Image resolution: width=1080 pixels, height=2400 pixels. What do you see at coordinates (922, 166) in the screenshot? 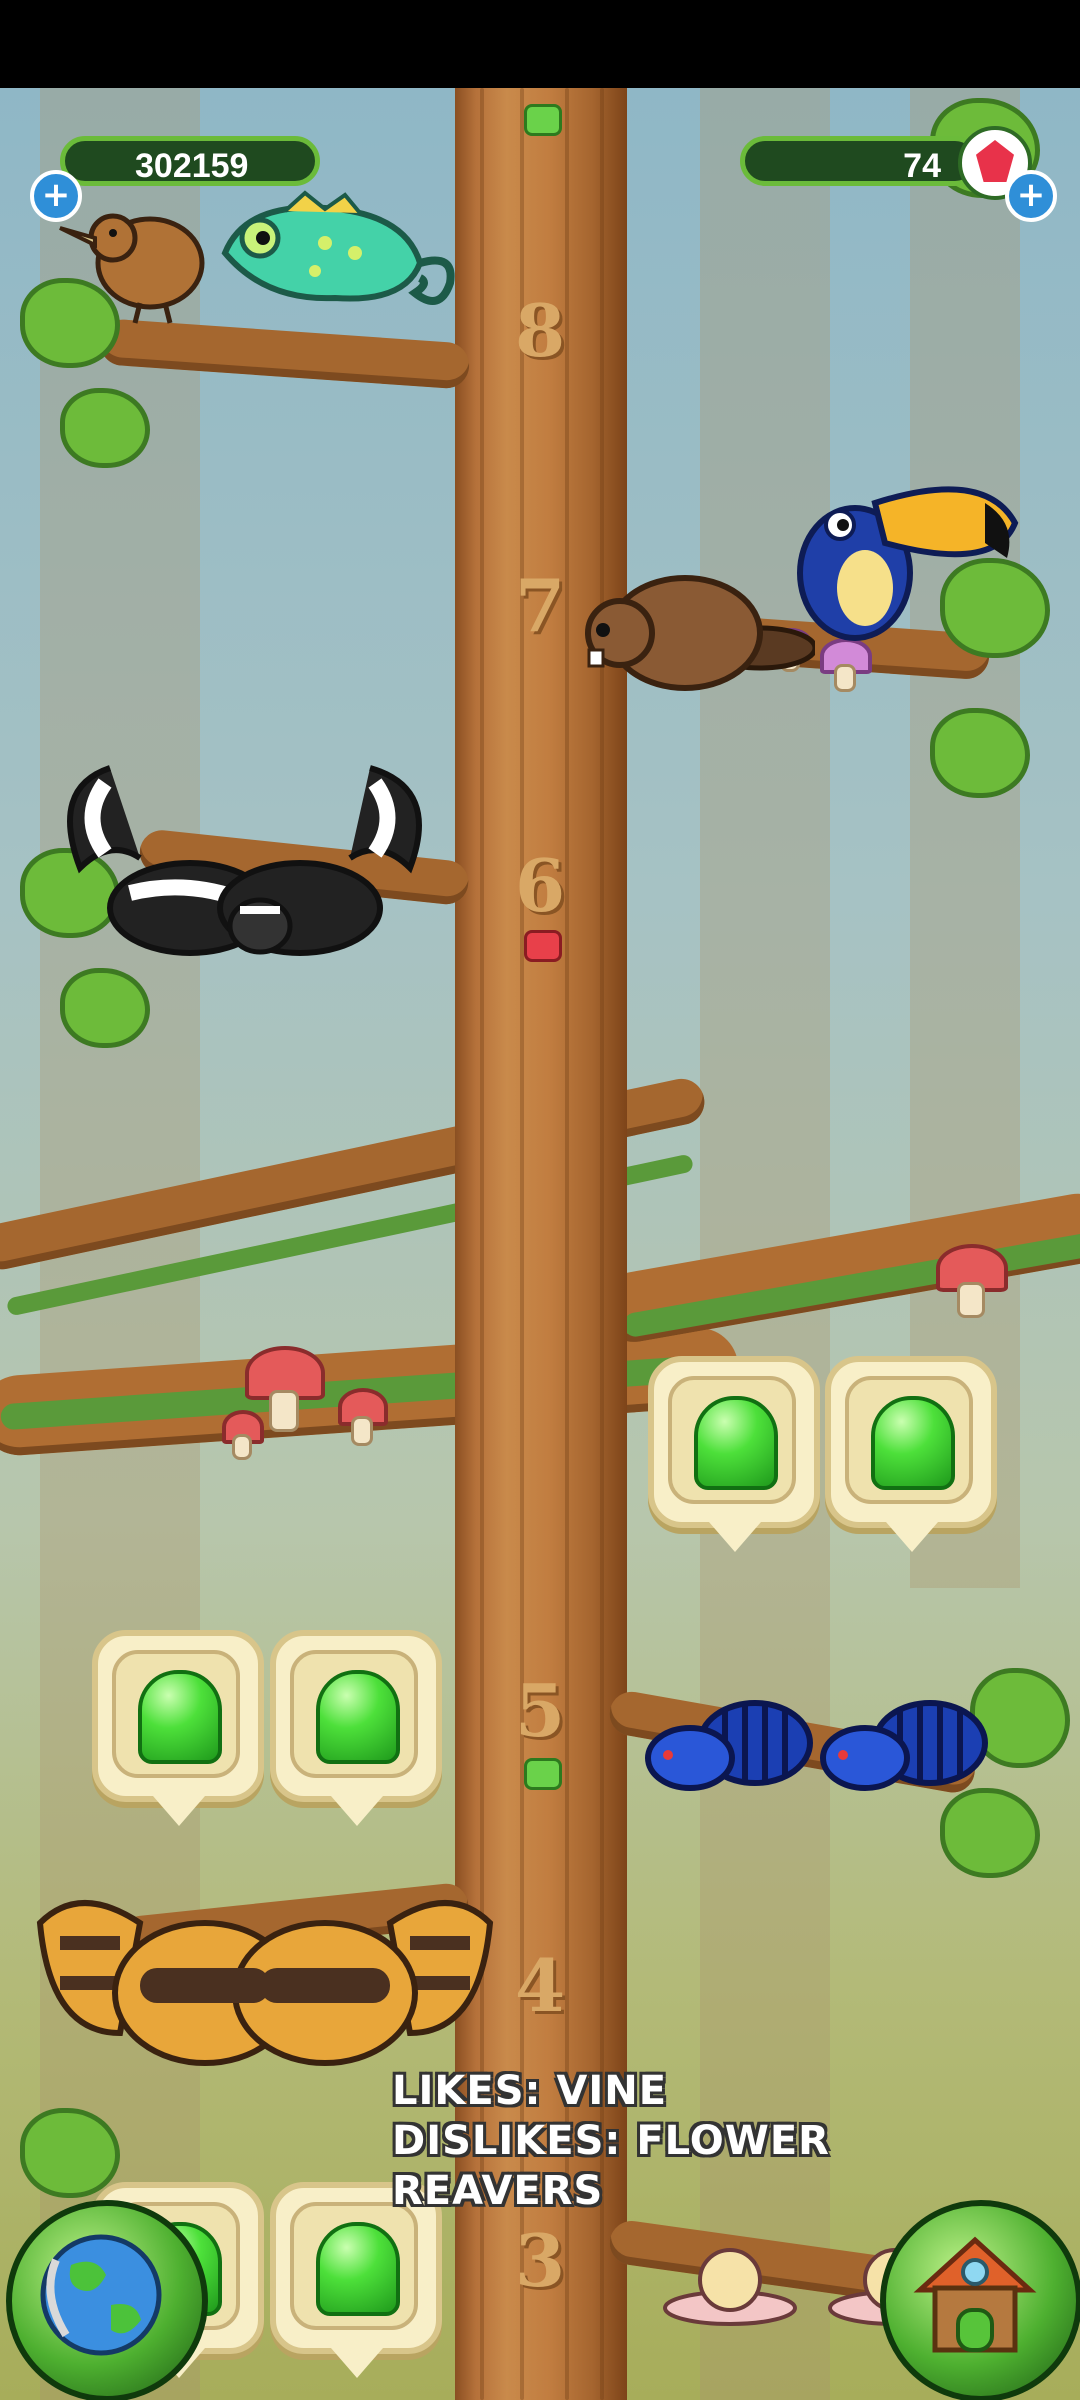
I see `gem-count-value: 74` at bounding box center [922, 166].